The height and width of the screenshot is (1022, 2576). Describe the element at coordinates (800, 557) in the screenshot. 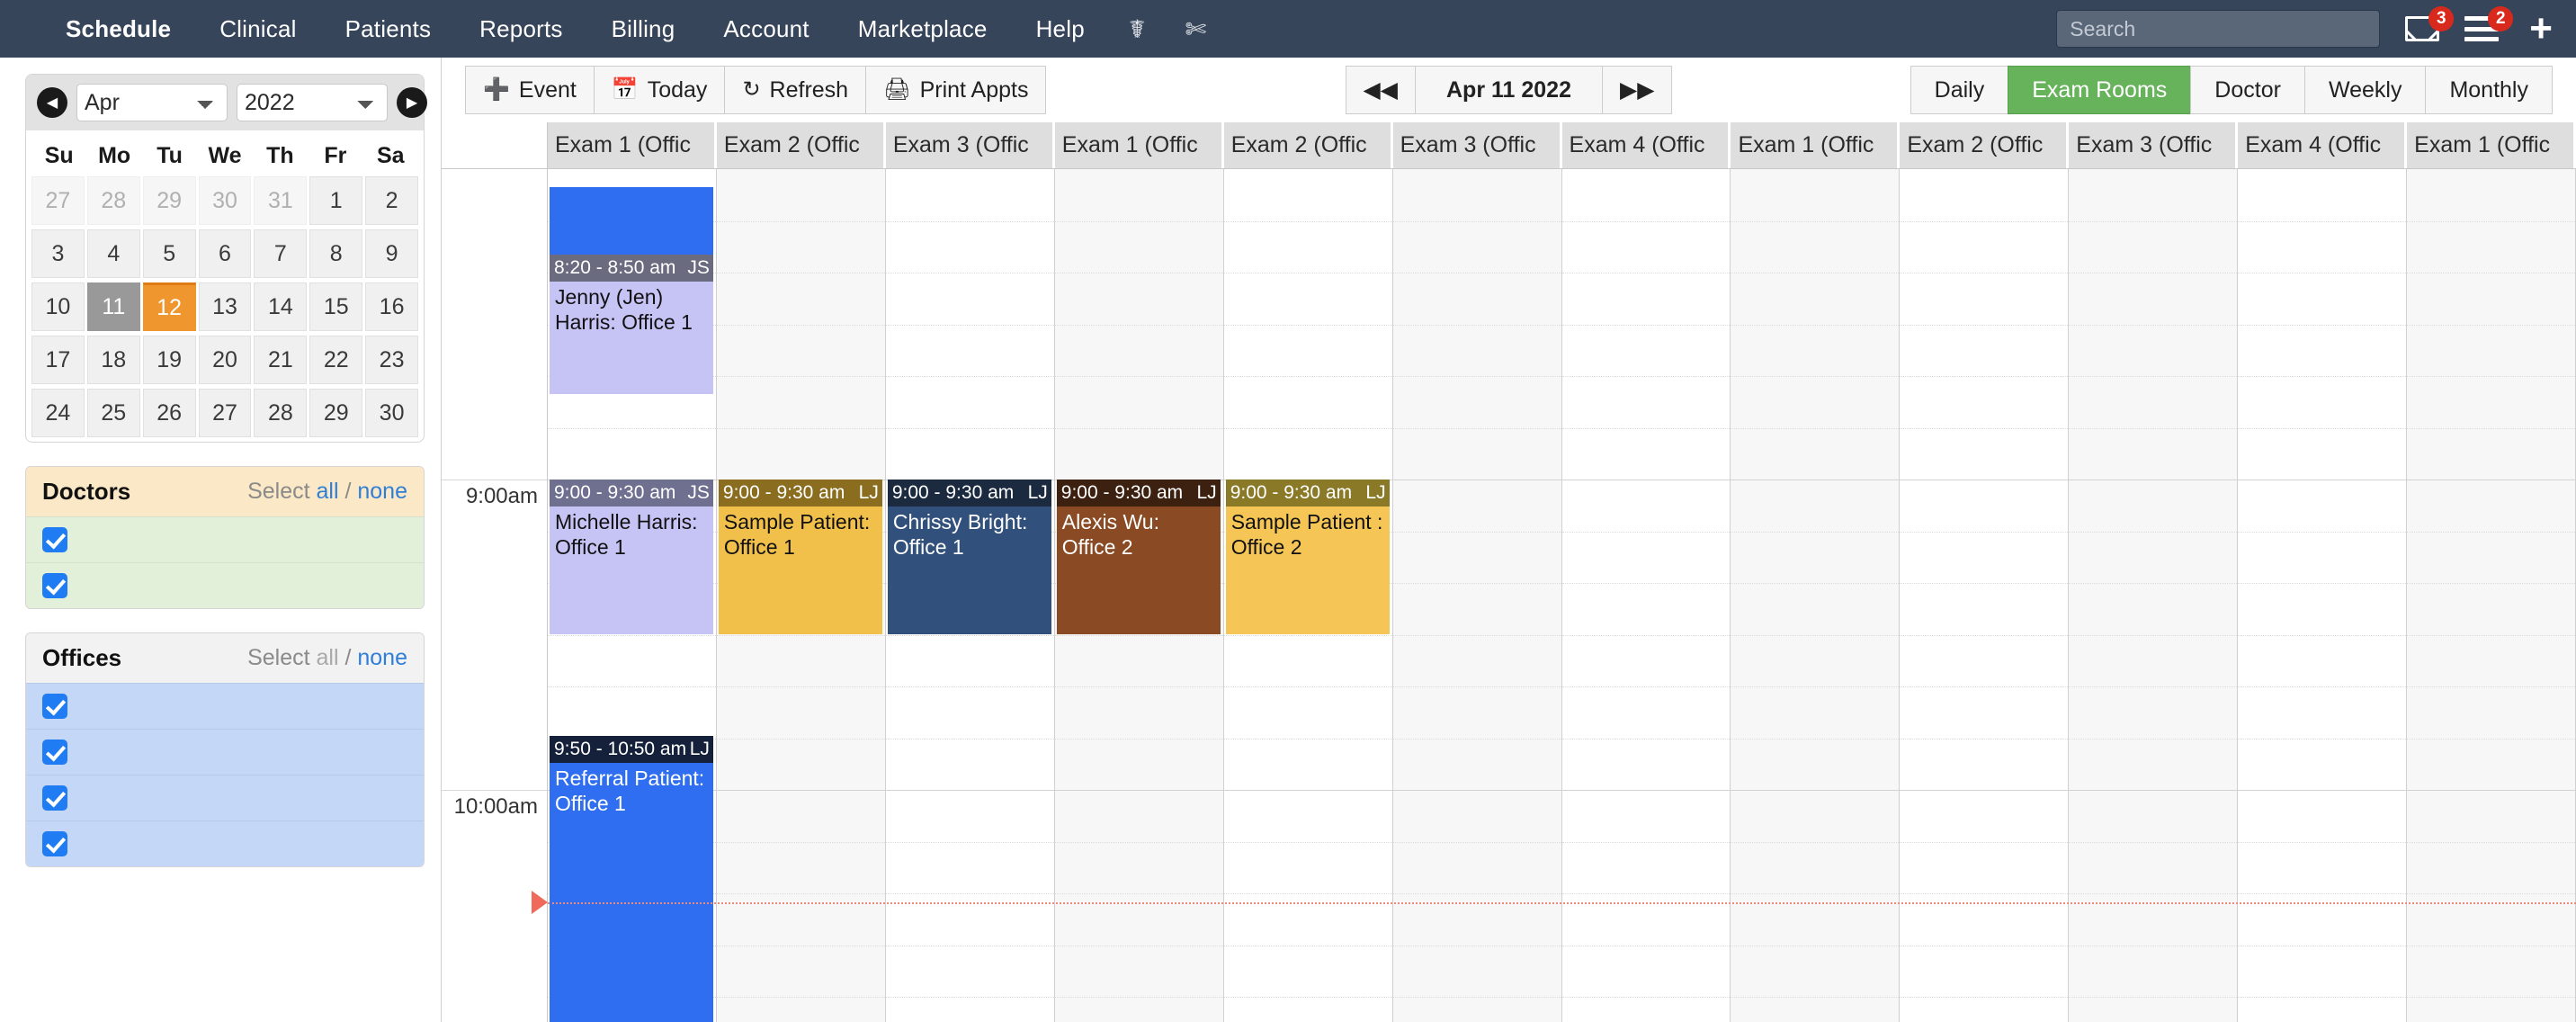

I see `appointment-block: 9:00 - 9:30 am LJ Sample Patient: Office 1` at that location.